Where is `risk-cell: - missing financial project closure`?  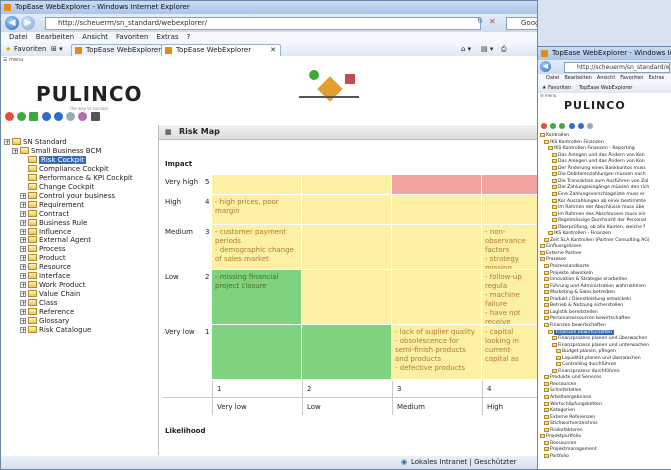 risk-cell: - missing financial project closure is located at coordinates (257, 297).